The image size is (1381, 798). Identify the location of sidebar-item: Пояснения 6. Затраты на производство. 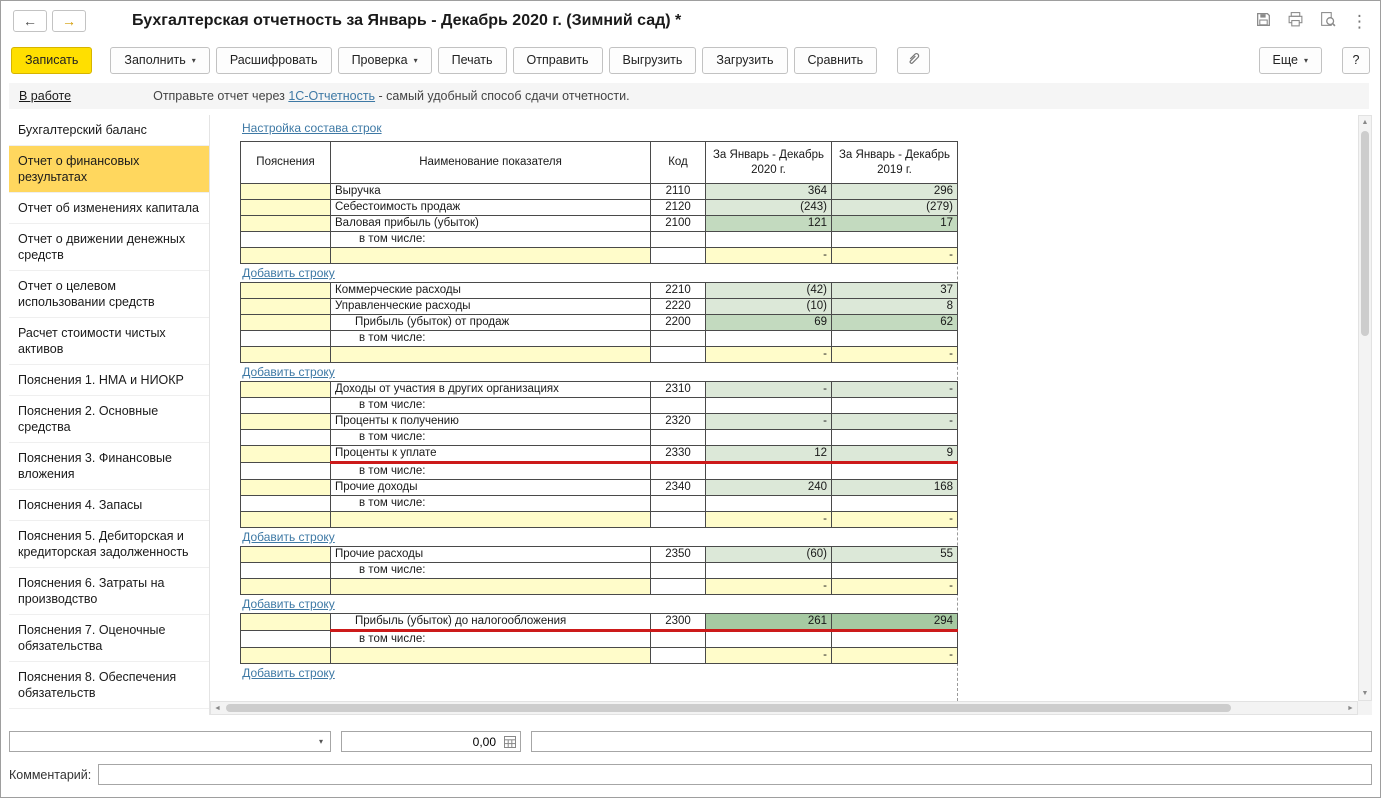
(109, 591).